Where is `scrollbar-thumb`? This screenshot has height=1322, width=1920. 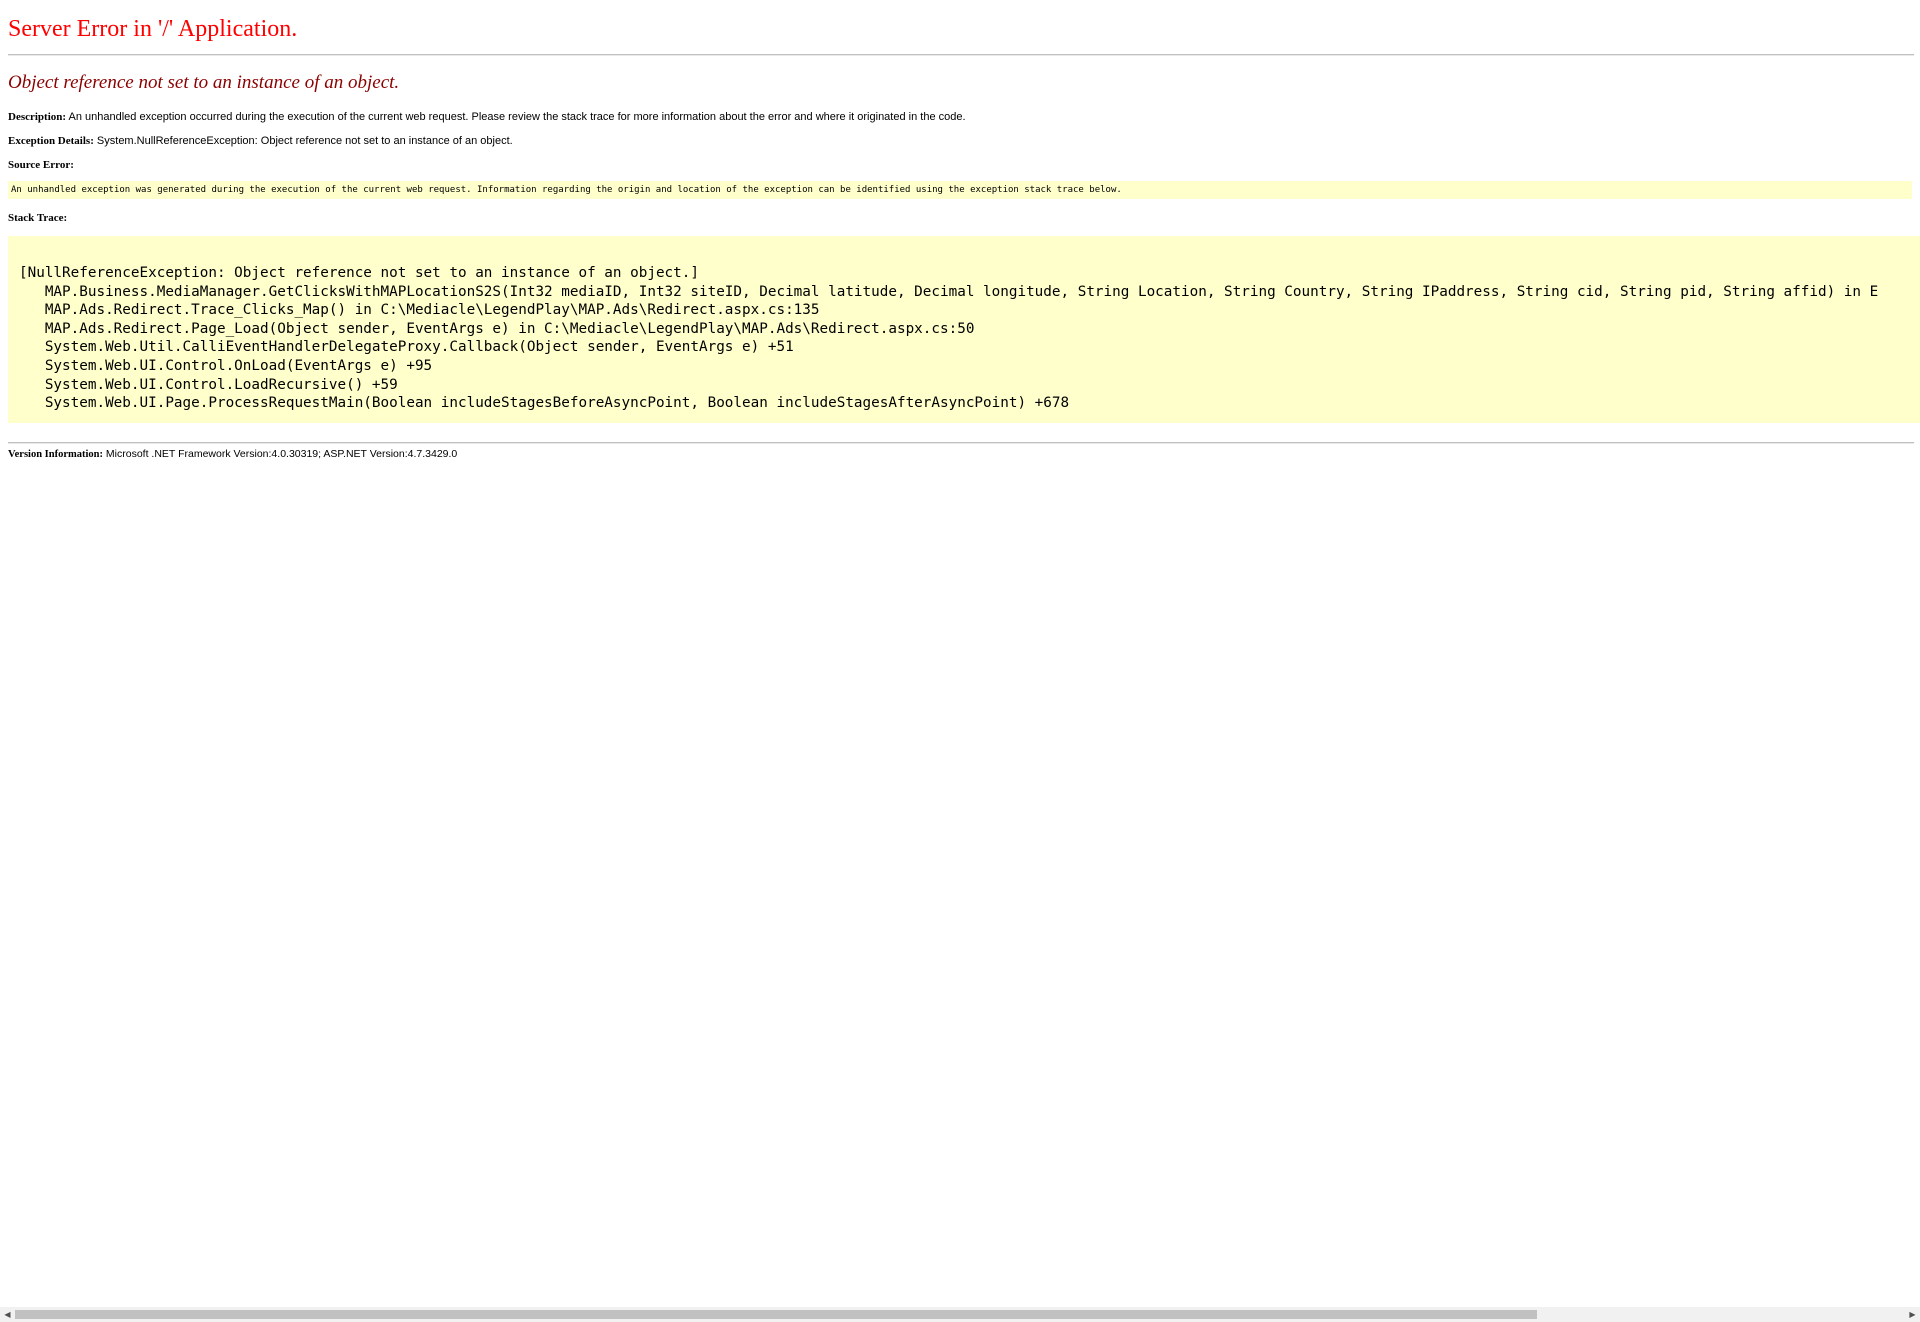 scrollbar-thumb is located at coordinates (776, 1314).